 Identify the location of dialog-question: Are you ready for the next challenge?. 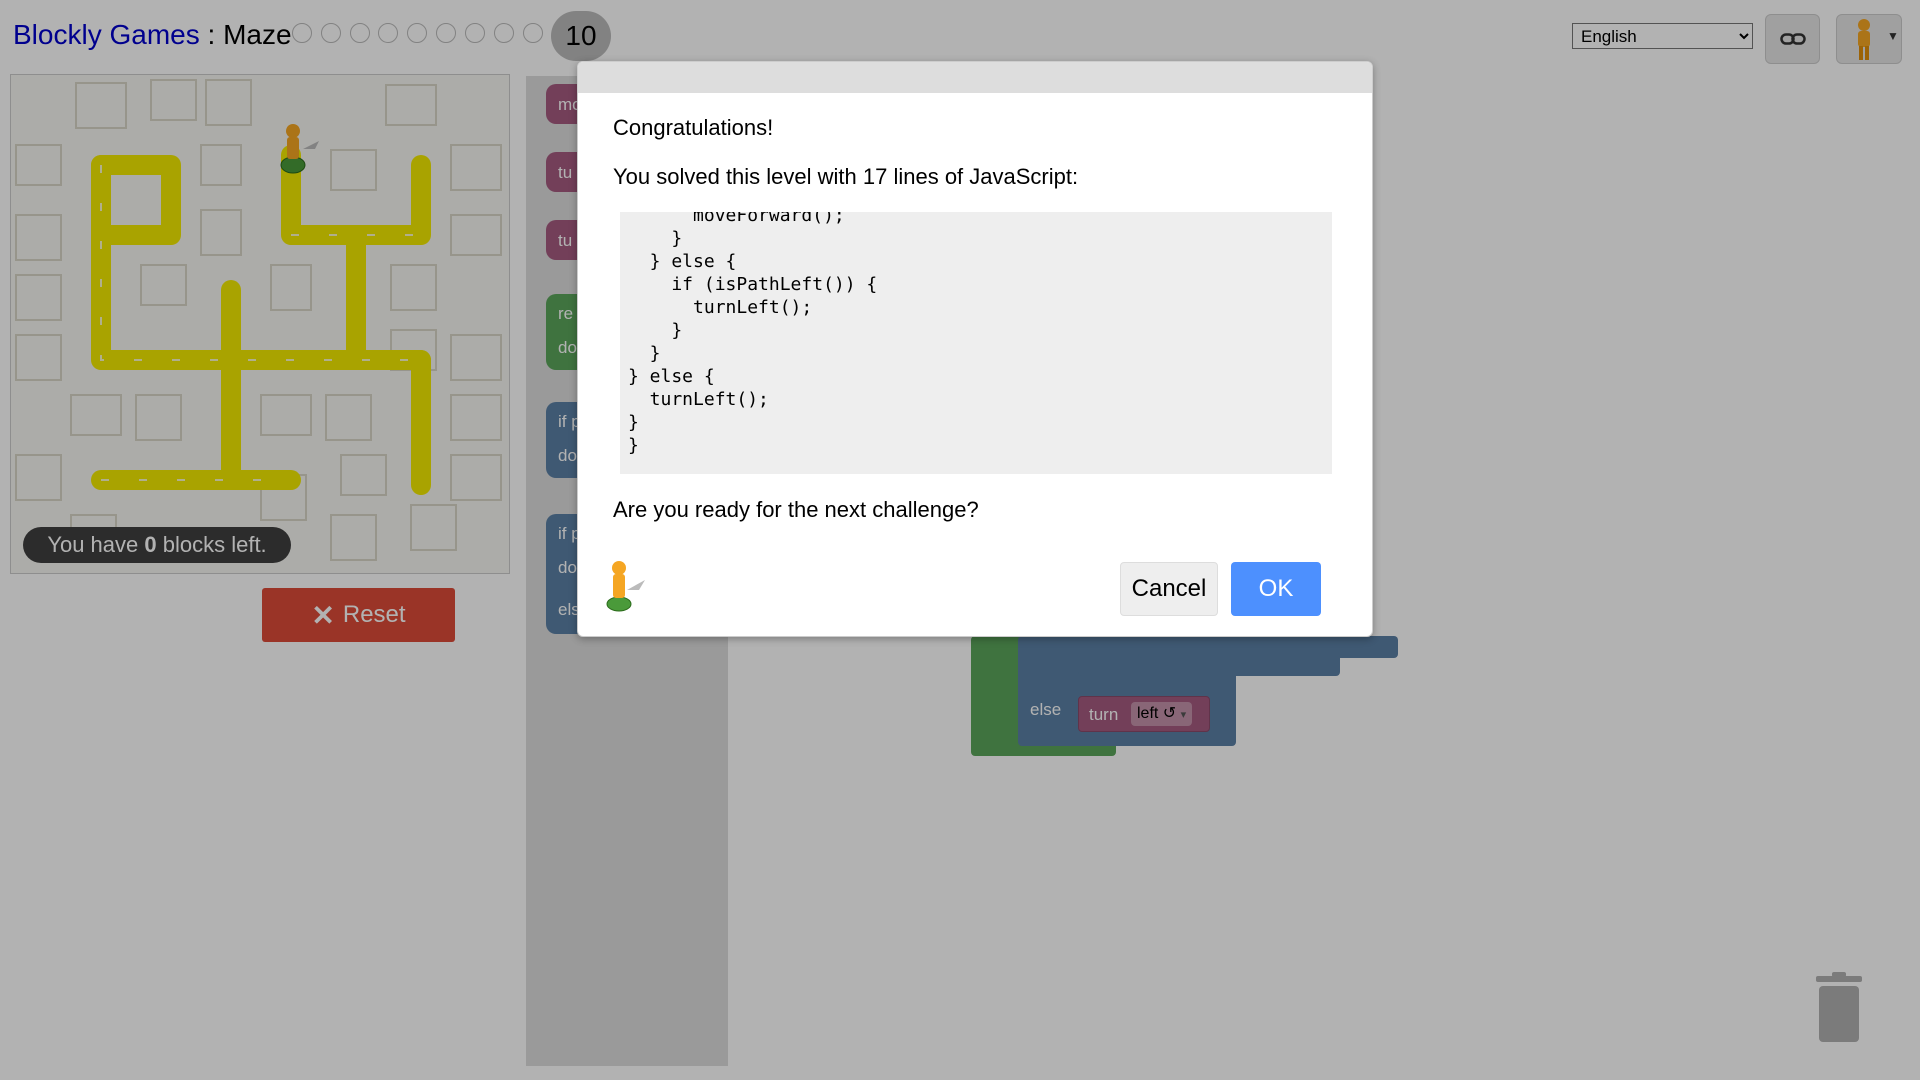
(796, 509).